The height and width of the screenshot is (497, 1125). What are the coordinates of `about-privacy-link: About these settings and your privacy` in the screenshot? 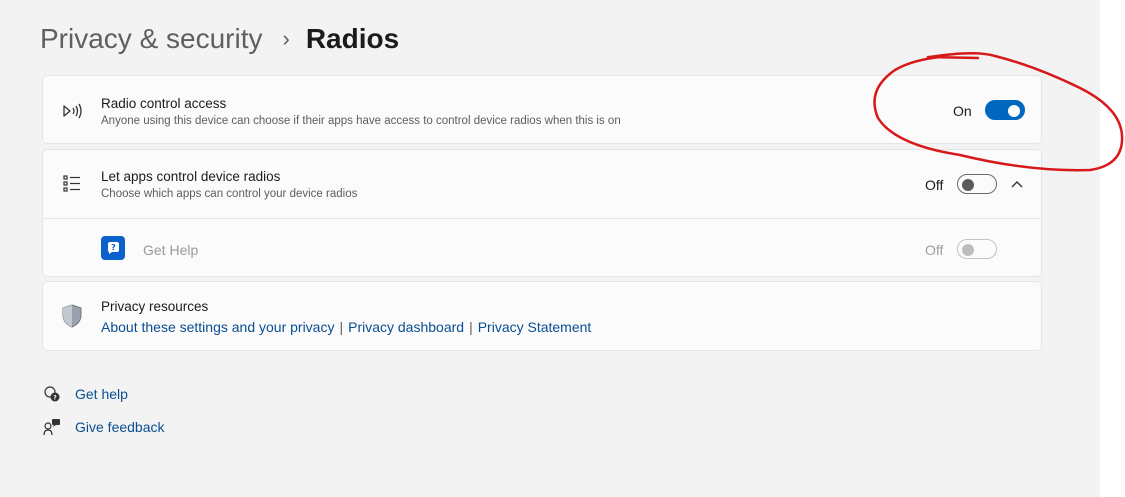 It's located at (217, 327).